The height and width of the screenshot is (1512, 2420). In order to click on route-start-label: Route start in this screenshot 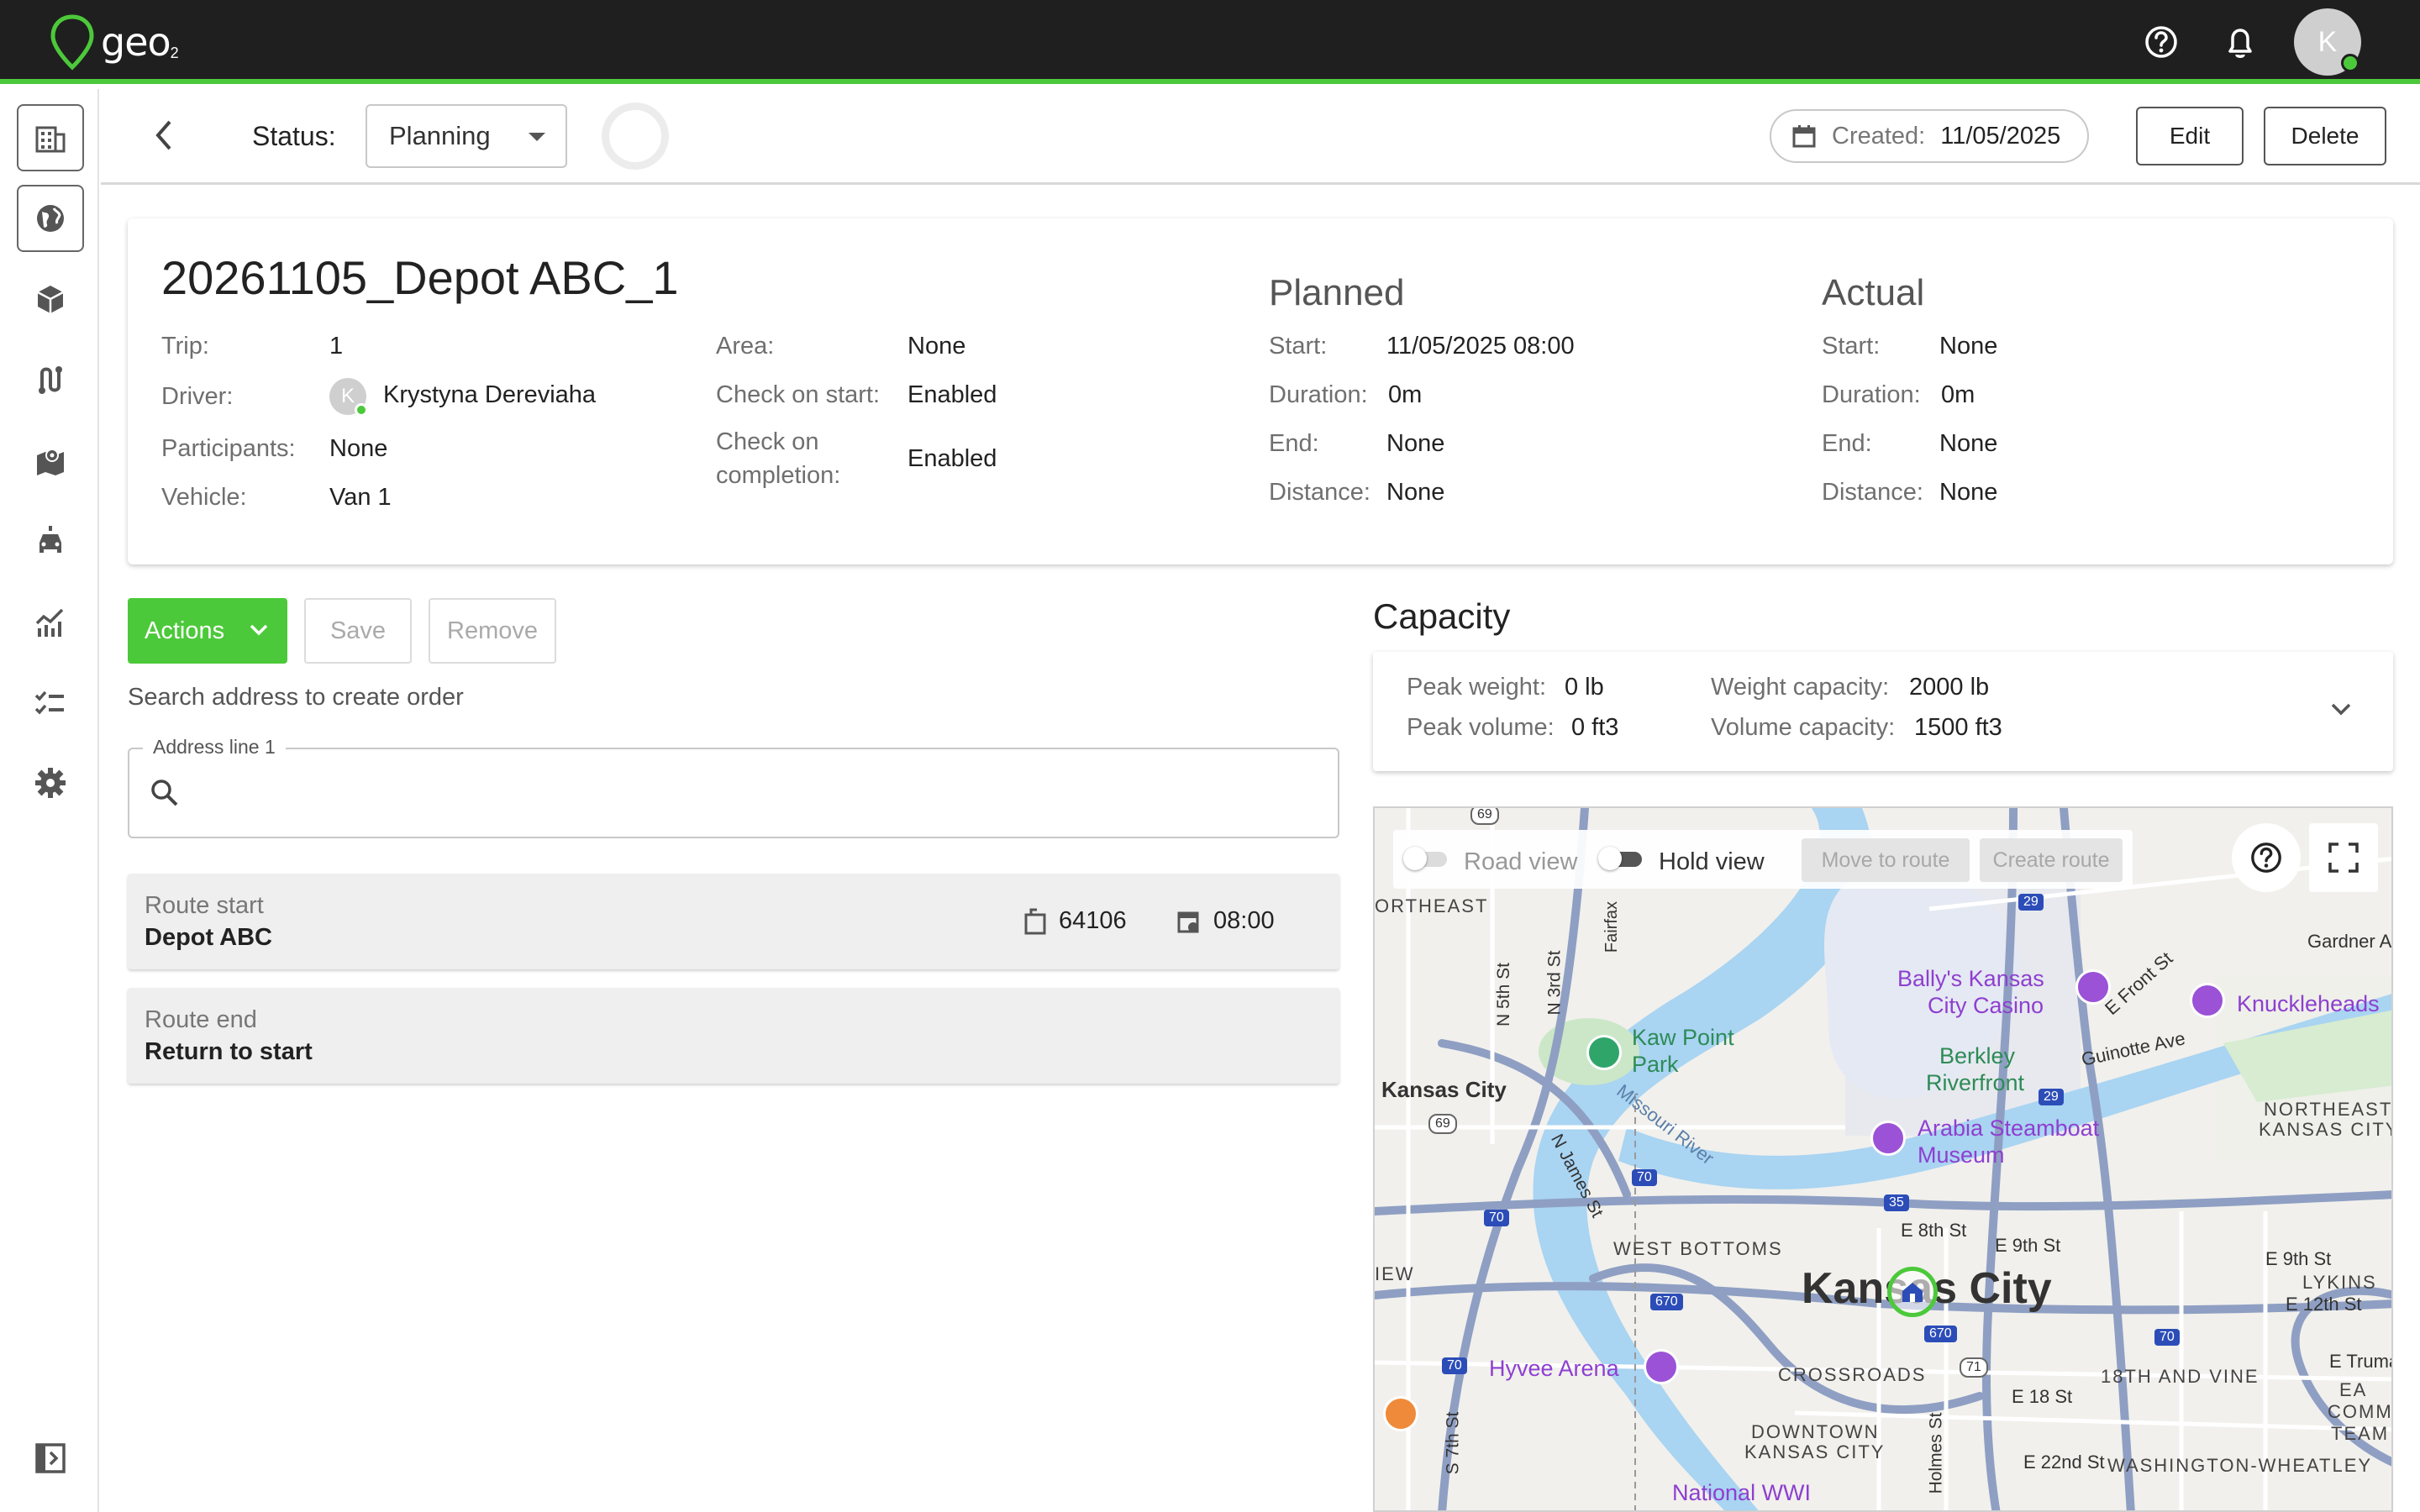, I will do `click(204, 905)`.